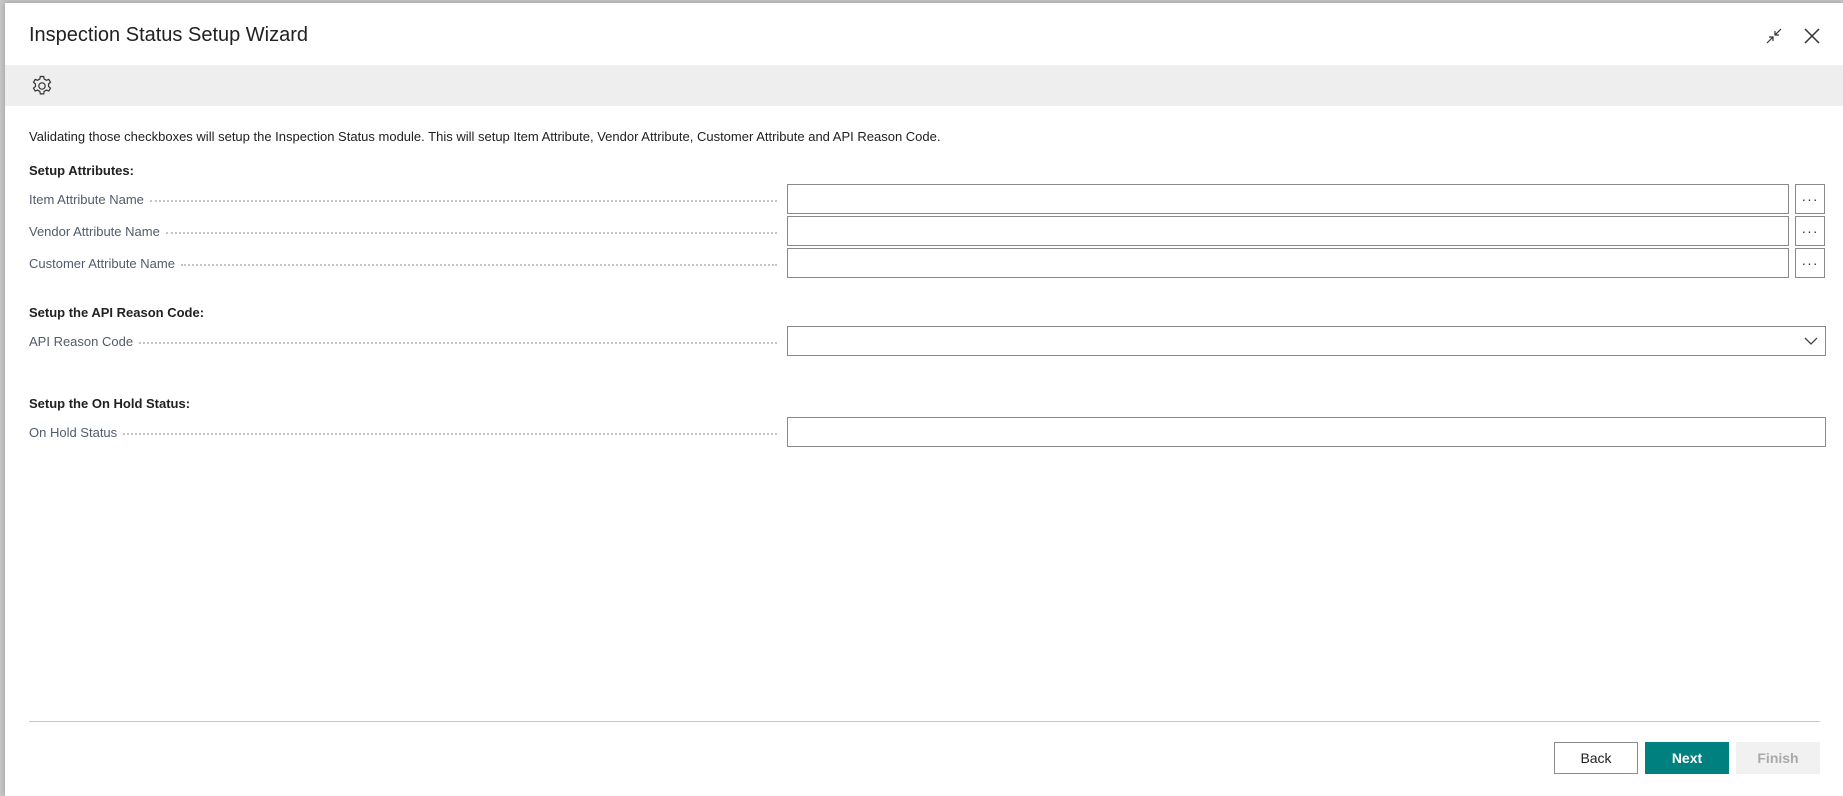  I want to click on vendor-attribute-input, so click(1288, 231).